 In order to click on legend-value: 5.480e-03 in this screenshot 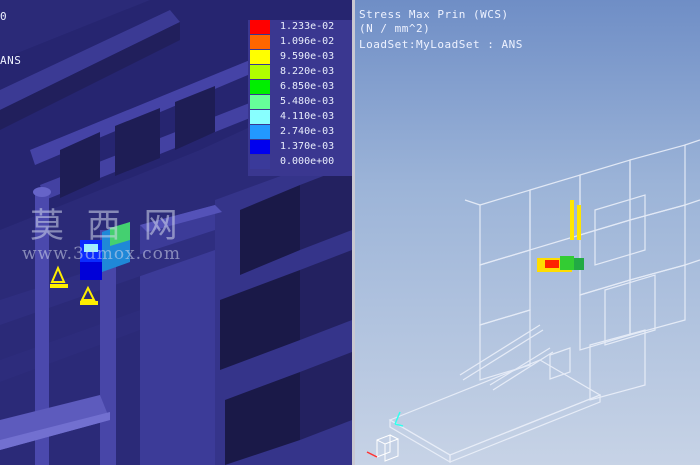, I will do `click(307, 101)`.